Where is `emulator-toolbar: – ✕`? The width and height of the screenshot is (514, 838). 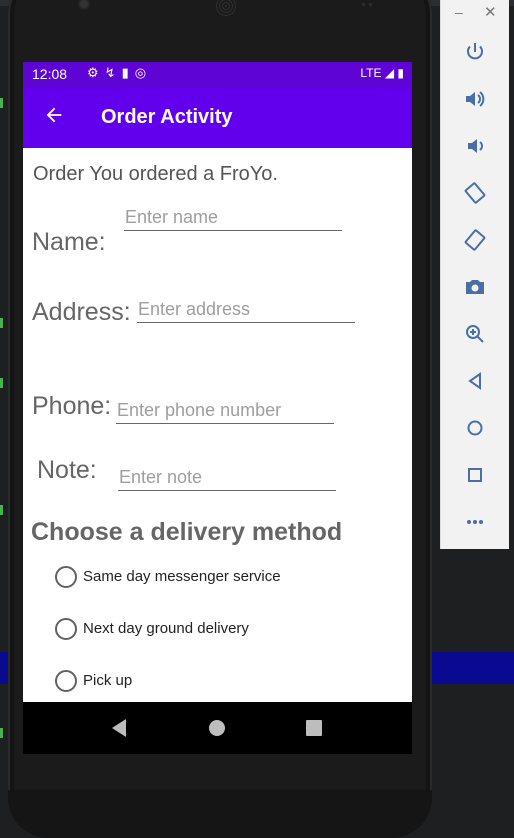
emulator-toolbar: – ✕ is located at coordinates (474, 274).